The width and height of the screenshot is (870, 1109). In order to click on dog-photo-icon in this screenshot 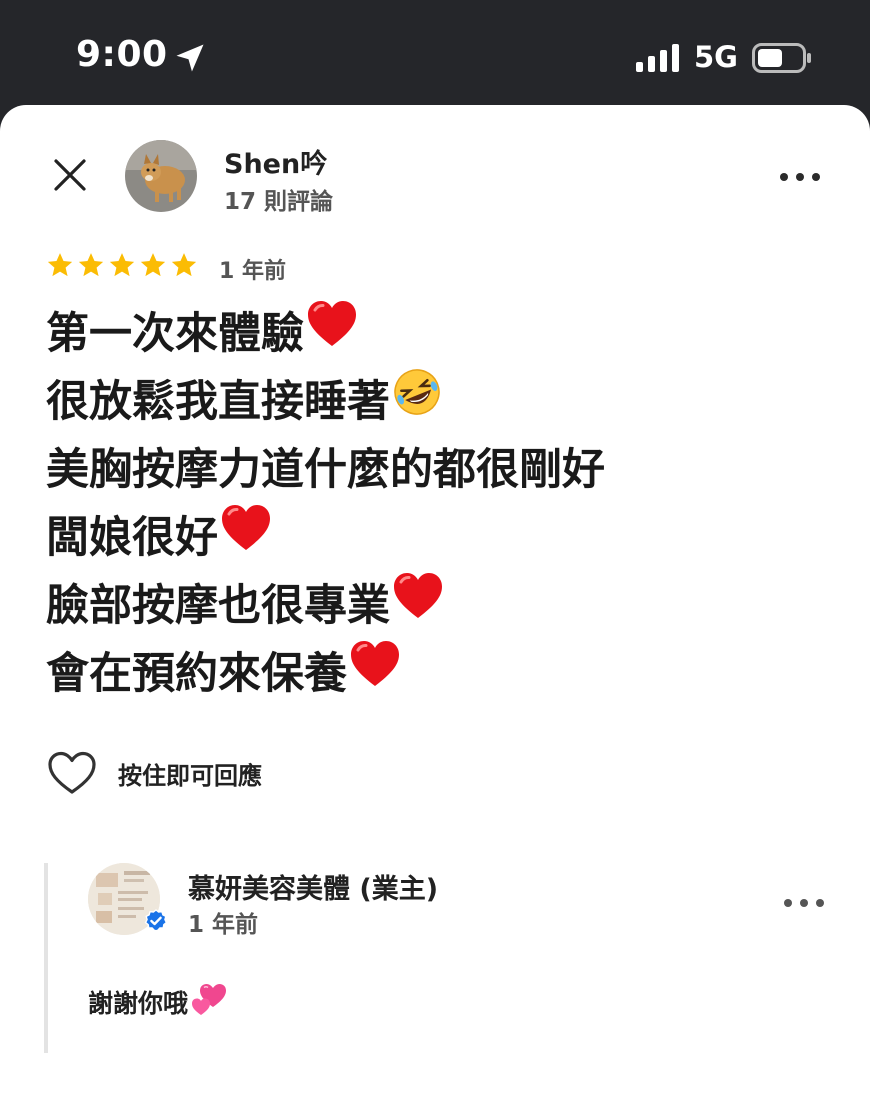, I will do `click(161, 176)`.